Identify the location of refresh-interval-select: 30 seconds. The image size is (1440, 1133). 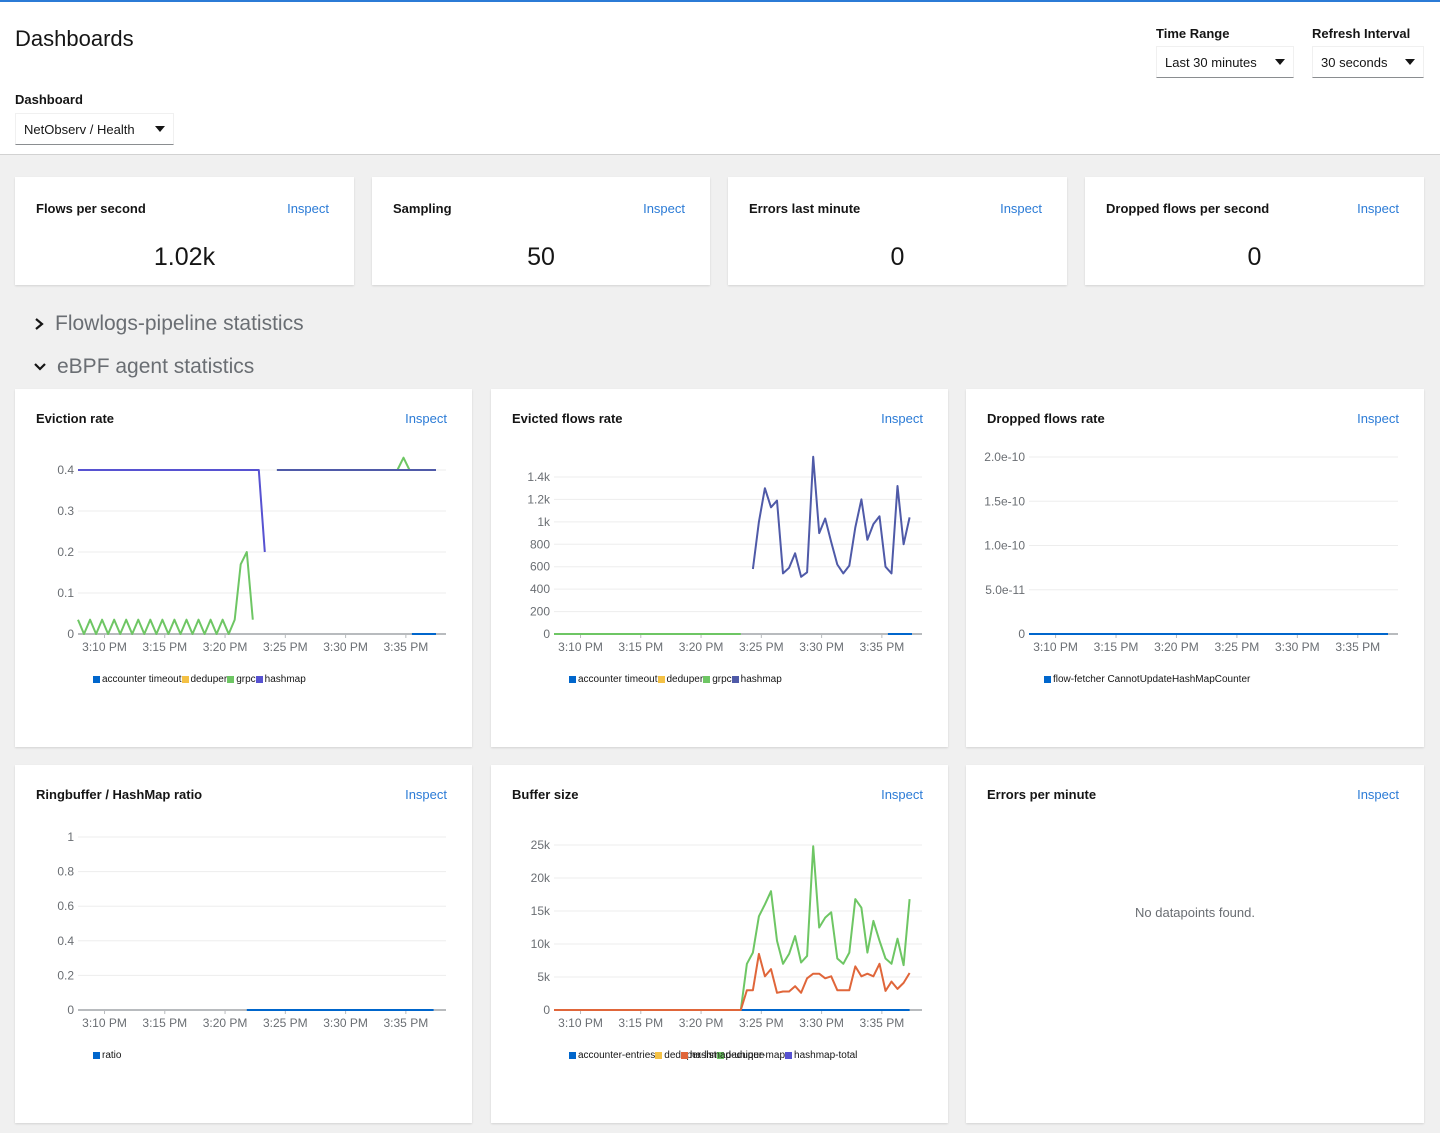
(1368, 62).